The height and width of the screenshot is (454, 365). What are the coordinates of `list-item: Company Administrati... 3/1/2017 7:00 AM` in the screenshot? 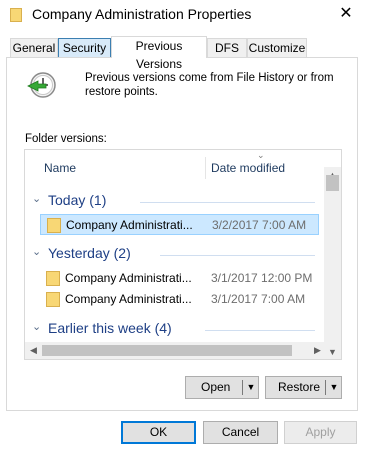 It's located at (179, 299).